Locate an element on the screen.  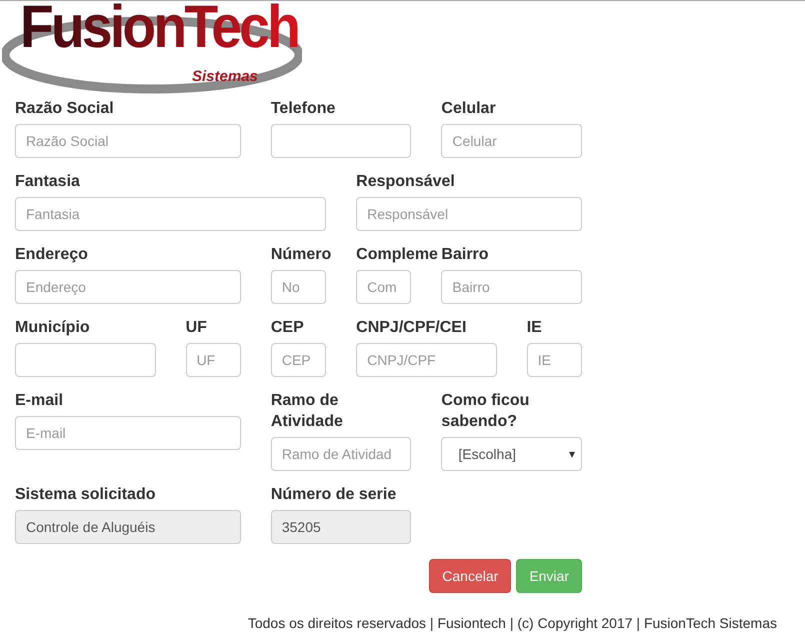
field-label: Número is located at coordinates (301, 255).